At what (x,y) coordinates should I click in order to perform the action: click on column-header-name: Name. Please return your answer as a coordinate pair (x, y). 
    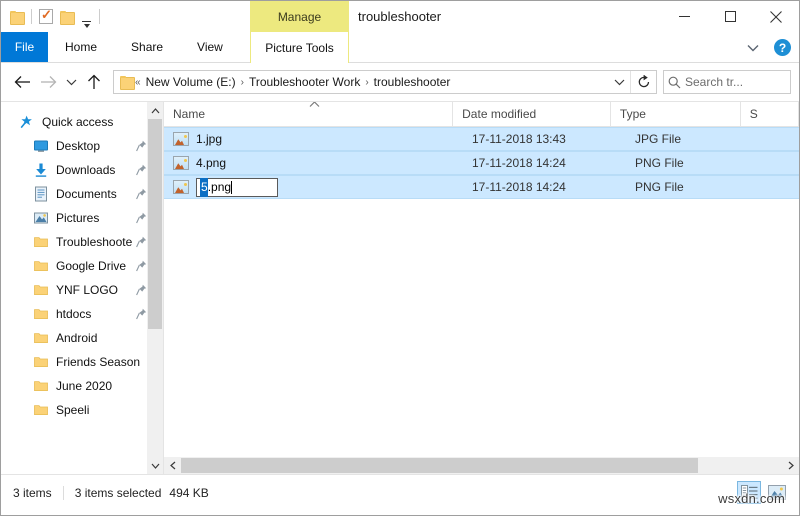
    Looking at the image, I should click on (309, 114).